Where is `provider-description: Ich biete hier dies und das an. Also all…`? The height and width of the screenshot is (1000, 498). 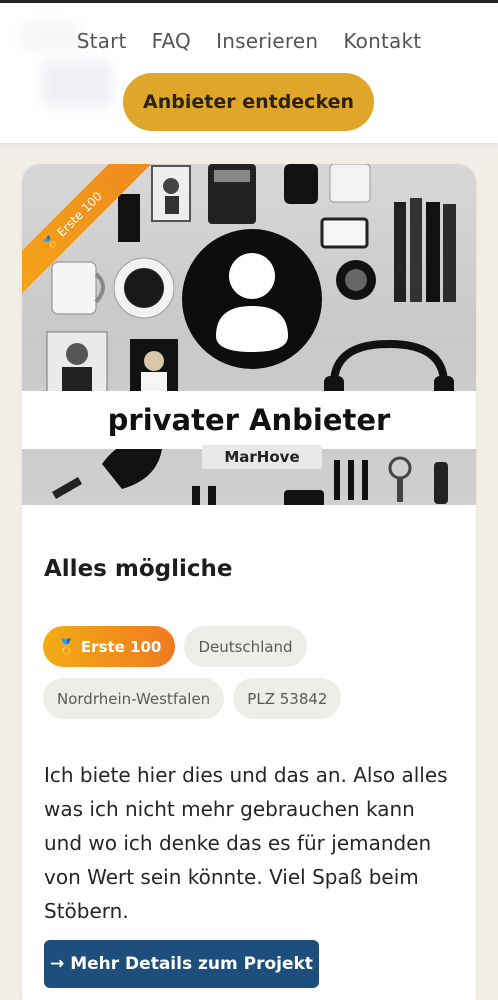
provider-description: Ich biete hier dies und das an. Also all… is located at coordinates (246, 843).